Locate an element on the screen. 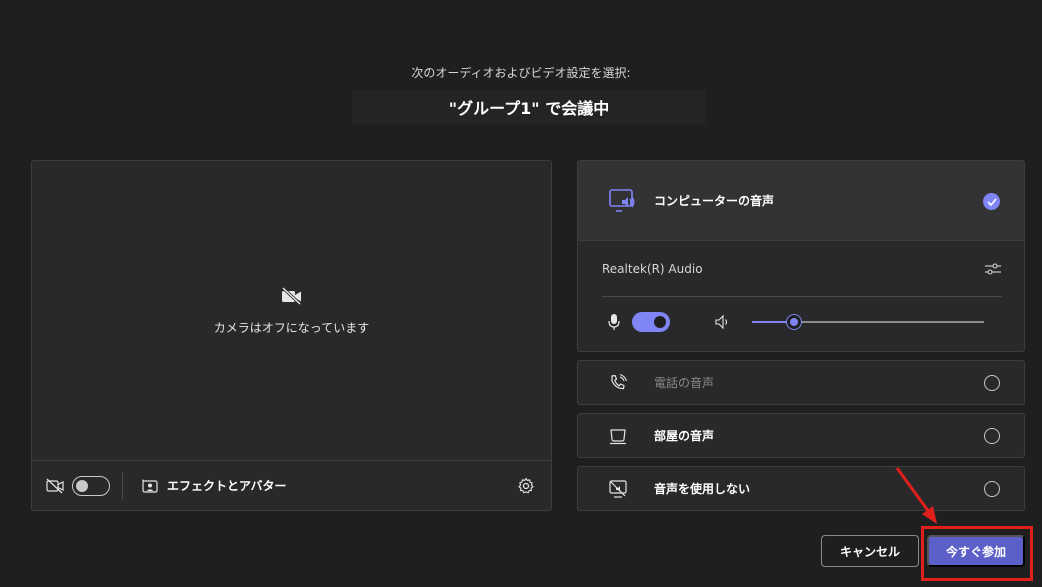 The height and width of the screenshot is (587, 1042). no-audio-option: 音声を使用しない is located at coordinates (801, 488).